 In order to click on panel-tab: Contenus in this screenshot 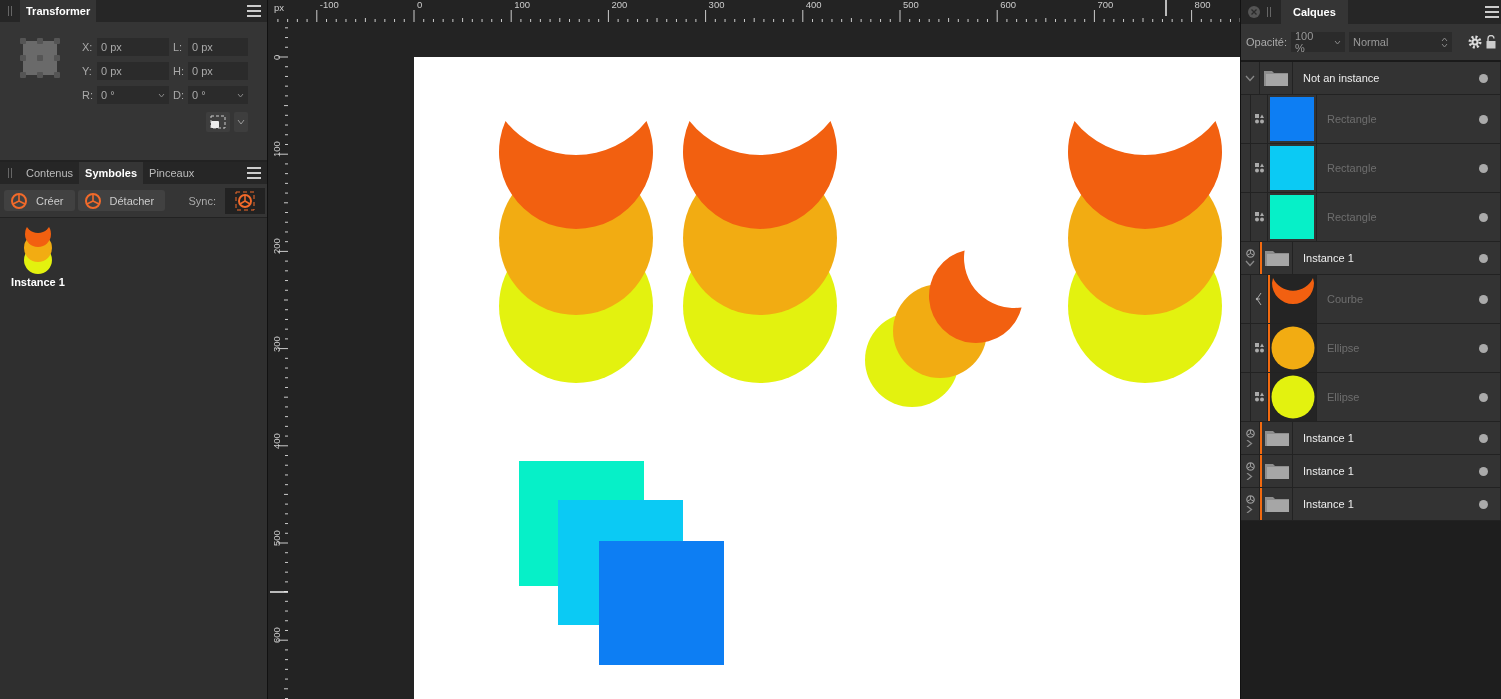, I will do `click(50, 173)`.